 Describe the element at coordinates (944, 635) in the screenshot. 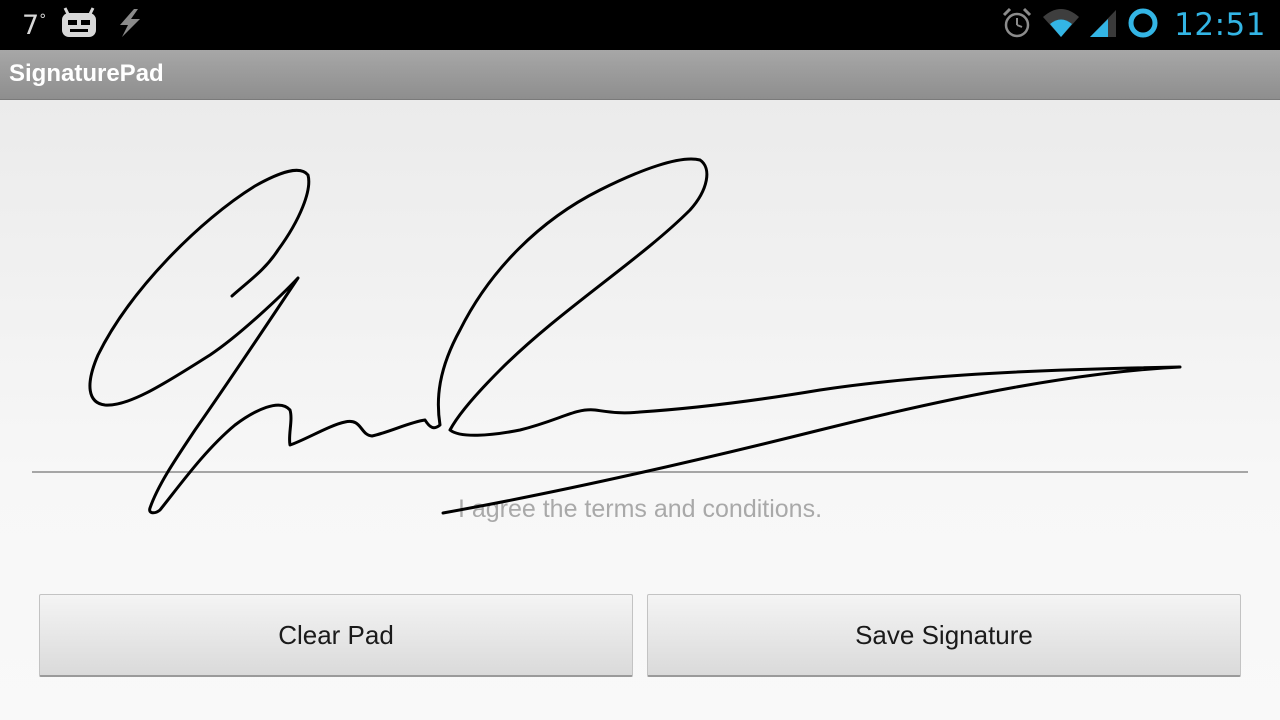

I see `save-signature-button: Save Signature` at that location.